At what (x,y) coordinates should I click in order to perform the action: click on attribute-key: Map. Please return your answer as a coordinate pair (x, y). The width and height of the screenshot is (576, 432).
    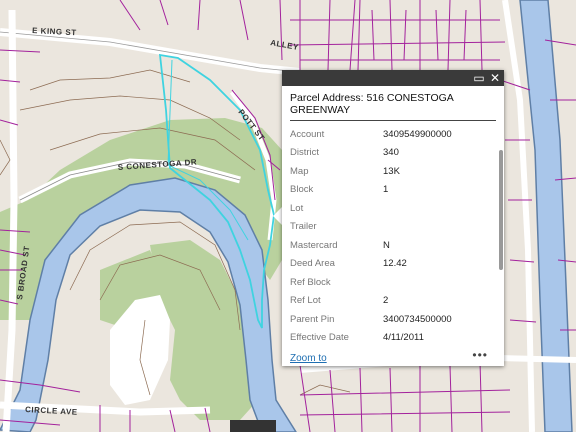
    Looking at the image, I should click on (299, 171).